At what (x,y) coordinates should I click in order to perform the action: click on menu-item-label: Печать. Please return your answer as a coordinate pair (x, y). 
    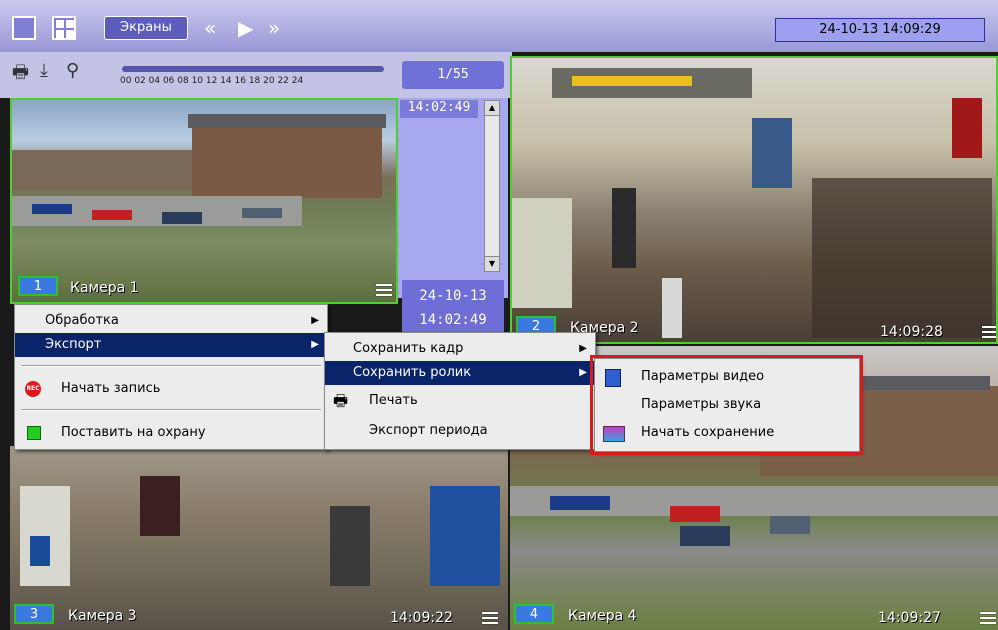
    Looking at the image, I should click on (393, 400).